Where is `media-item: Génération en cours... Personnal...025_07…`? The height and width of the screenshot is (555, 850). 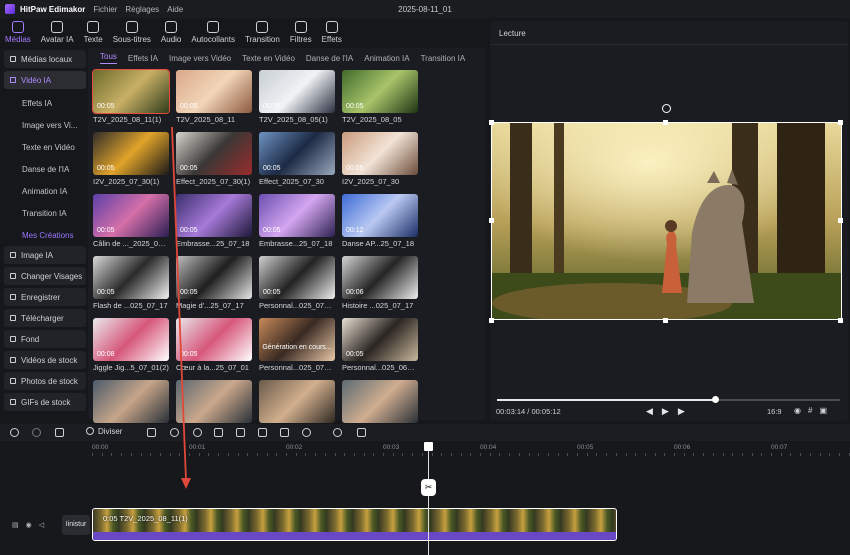
media-item: Génération en cours... Personnal...025_07… is located at coordinates (297, 345).